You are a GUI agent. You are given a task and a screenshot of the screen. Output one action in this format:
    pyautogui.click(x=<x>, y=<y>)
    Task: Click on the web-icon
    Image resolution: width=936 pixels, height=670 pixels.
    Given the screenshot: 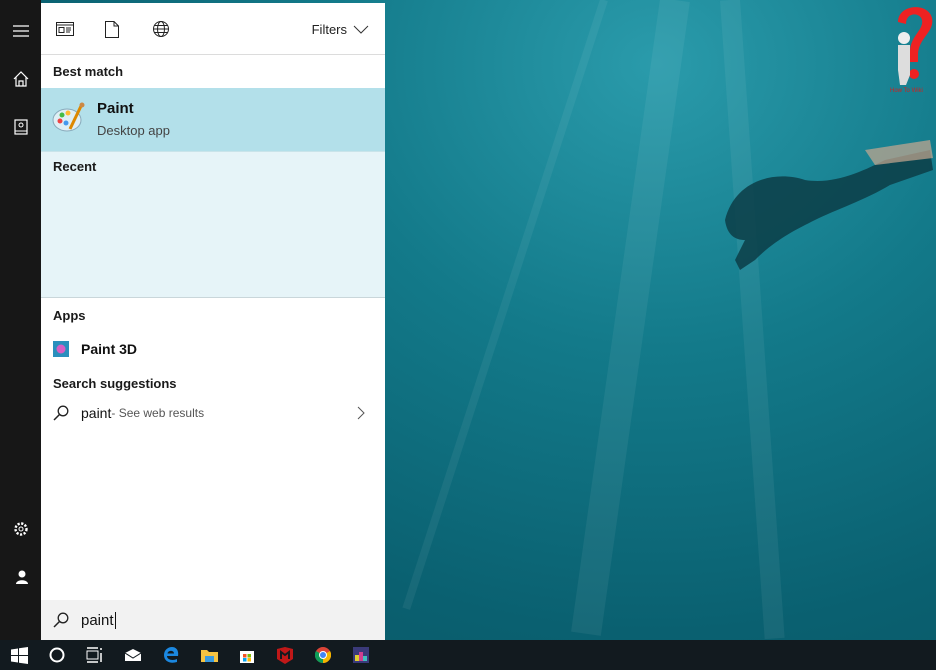 What is the action you would take?
    pyautogui.click(x=161, y=29)
    